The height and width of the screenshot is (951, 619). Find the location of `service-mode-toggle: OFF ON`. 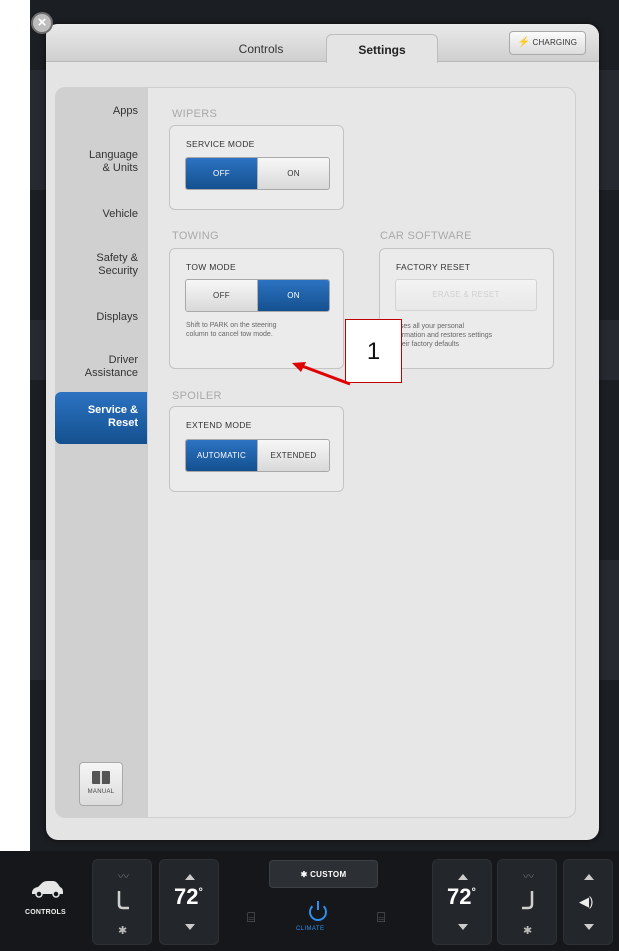

service-mode-toggle: OFF ON is located at coordinates (257, 173).